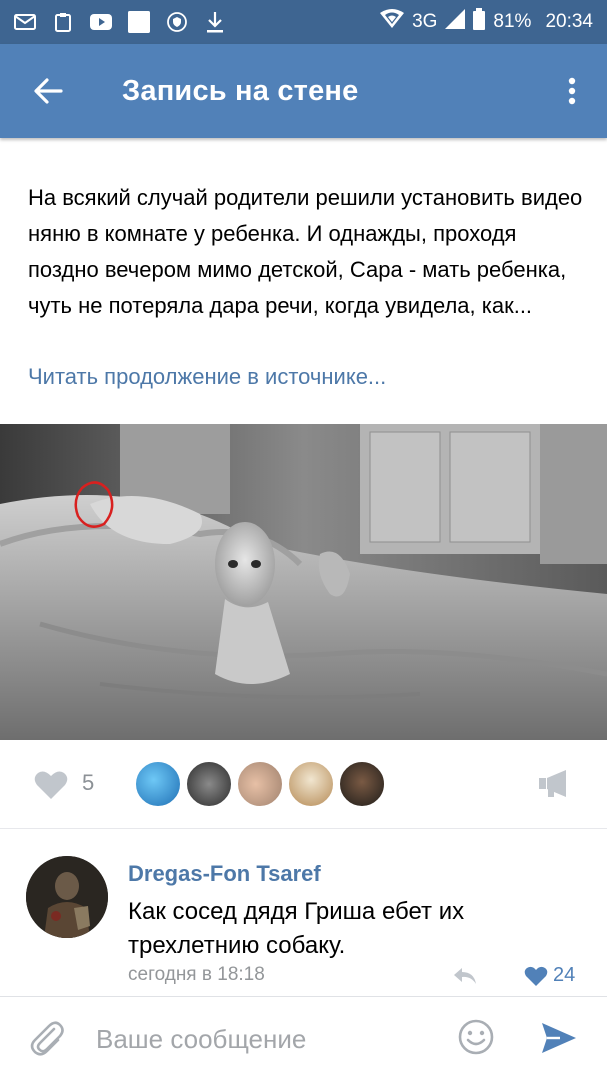 This screenshot has height=1080, width=607. I want to click on back-button, so click(48, 91).